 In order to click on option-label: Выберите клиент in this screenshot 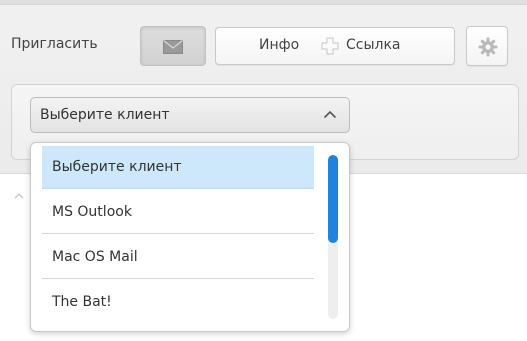, I will do `click(117, 167)`.